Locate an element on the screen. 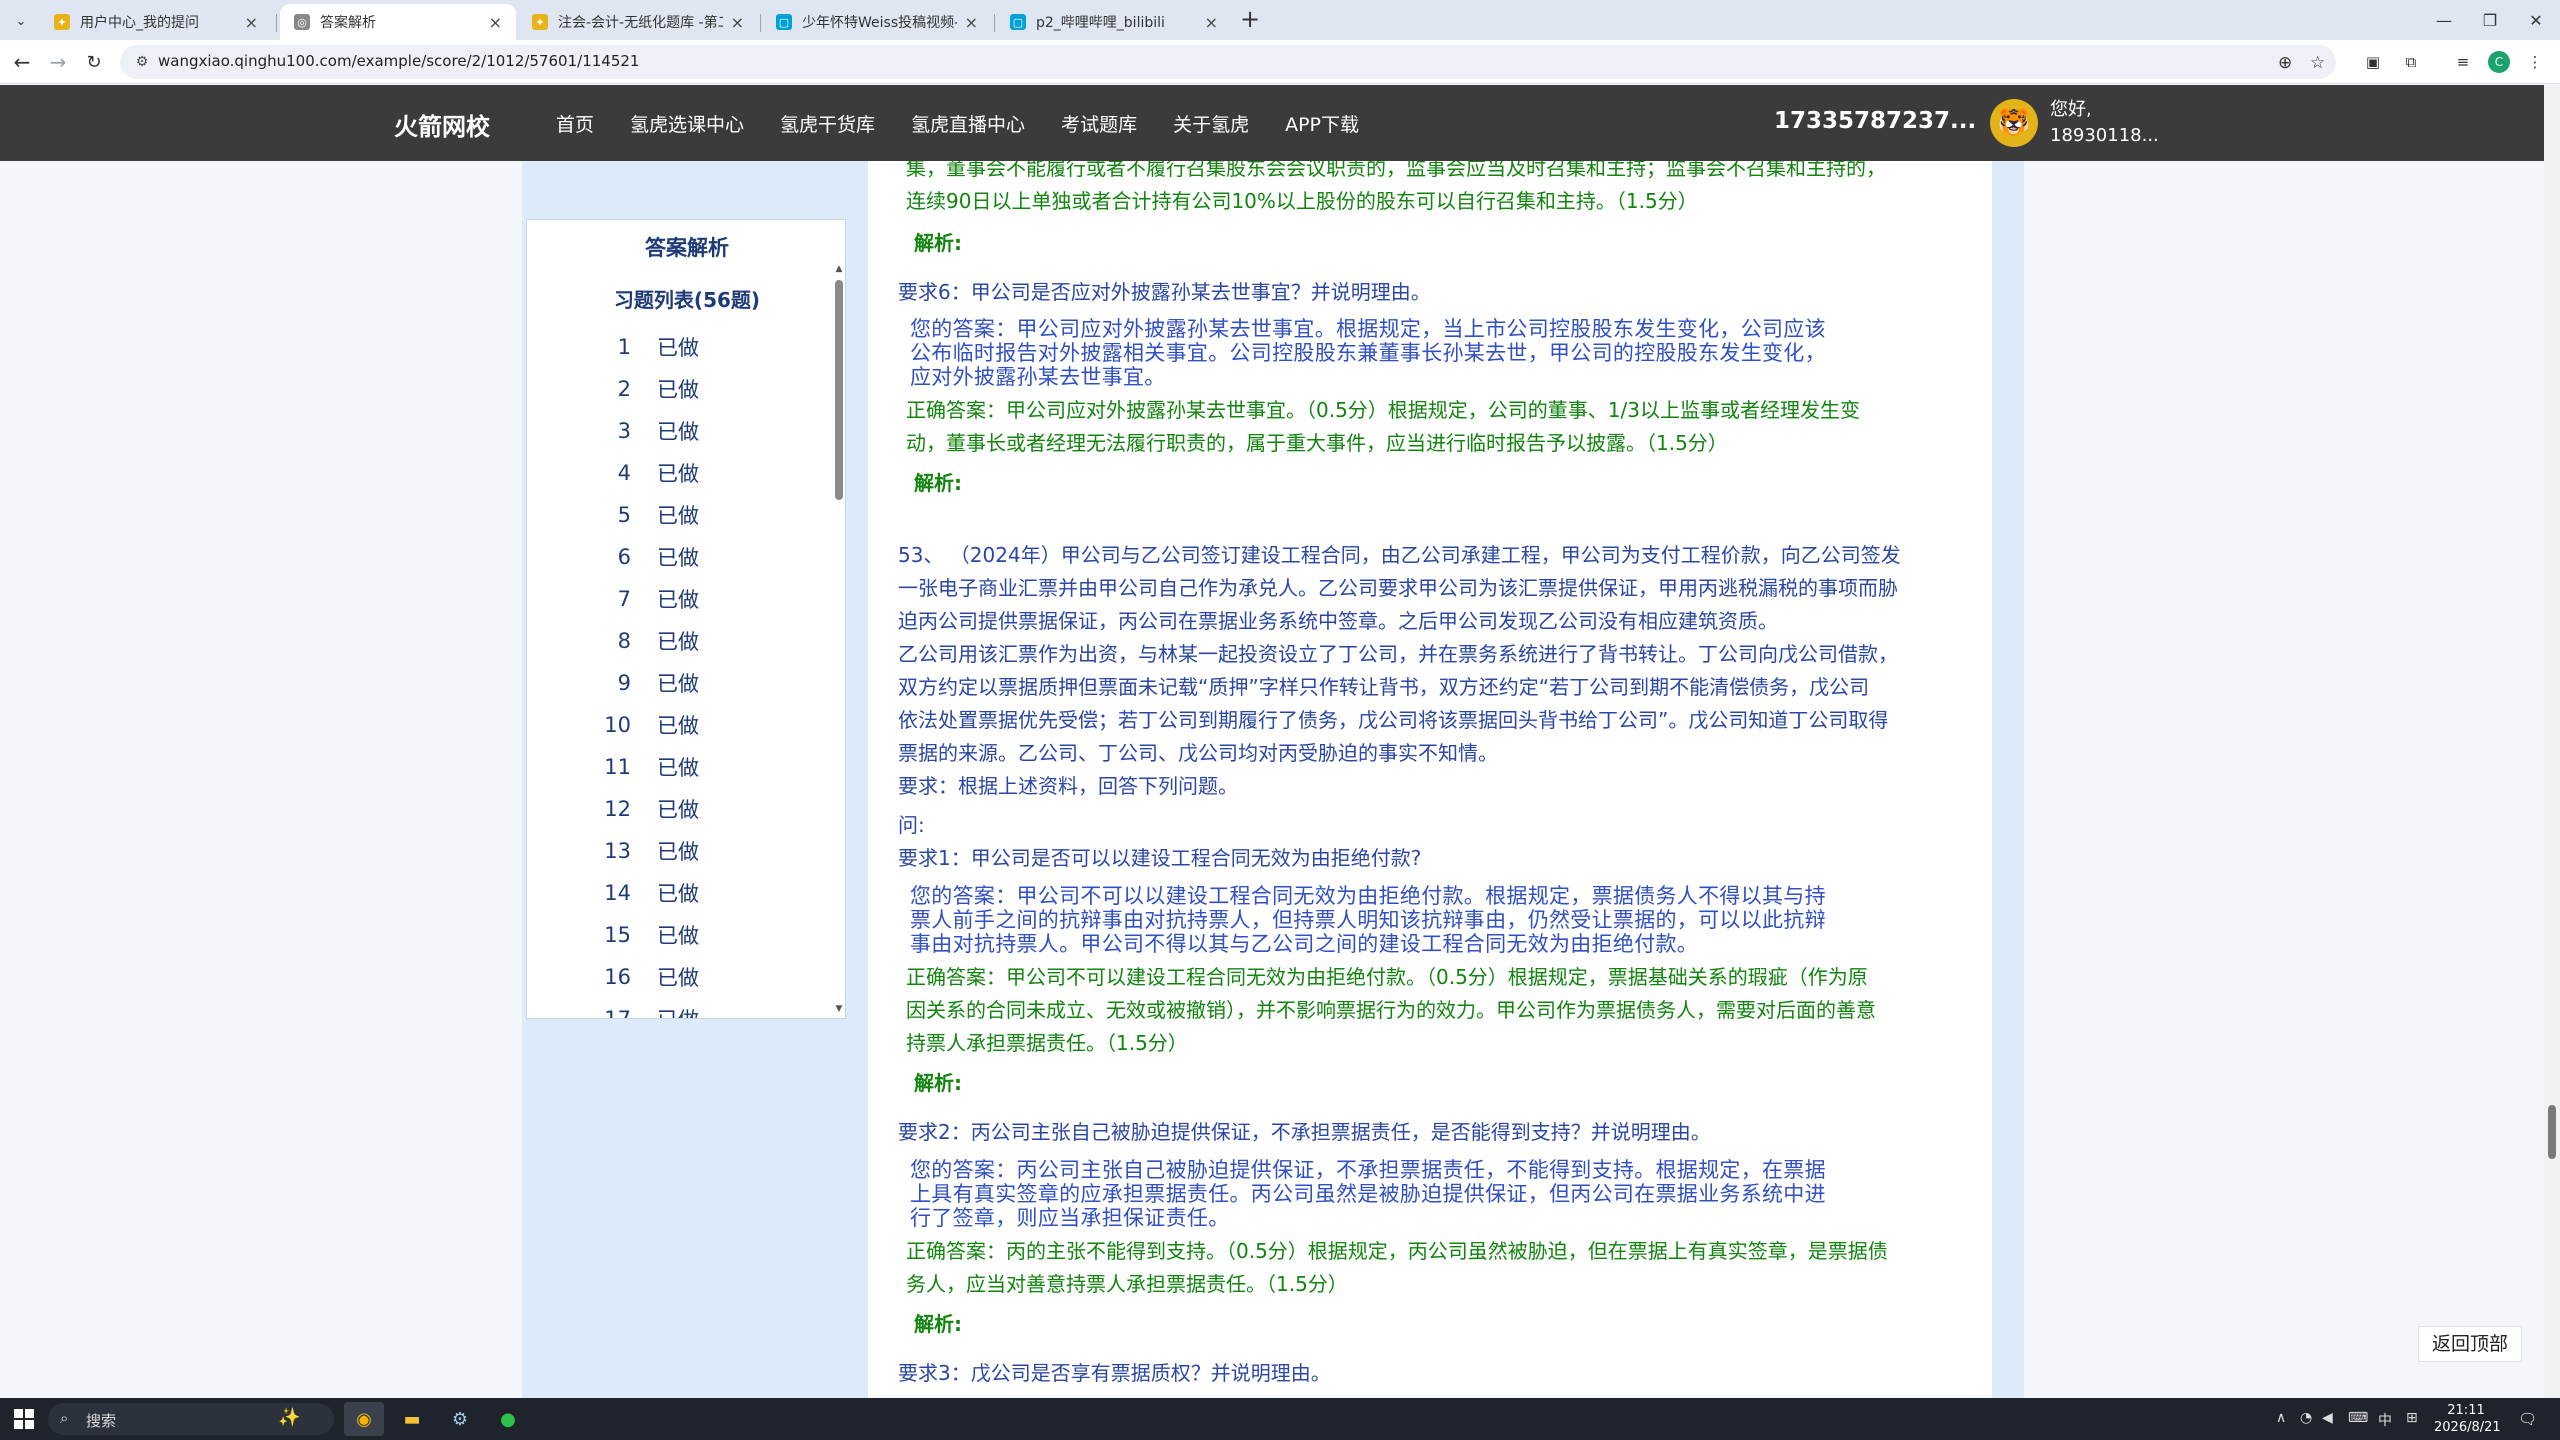 The height and width of the screenshot is (1440, 2560). forward-arrow-icon: → is located at coordinates (58, 62).